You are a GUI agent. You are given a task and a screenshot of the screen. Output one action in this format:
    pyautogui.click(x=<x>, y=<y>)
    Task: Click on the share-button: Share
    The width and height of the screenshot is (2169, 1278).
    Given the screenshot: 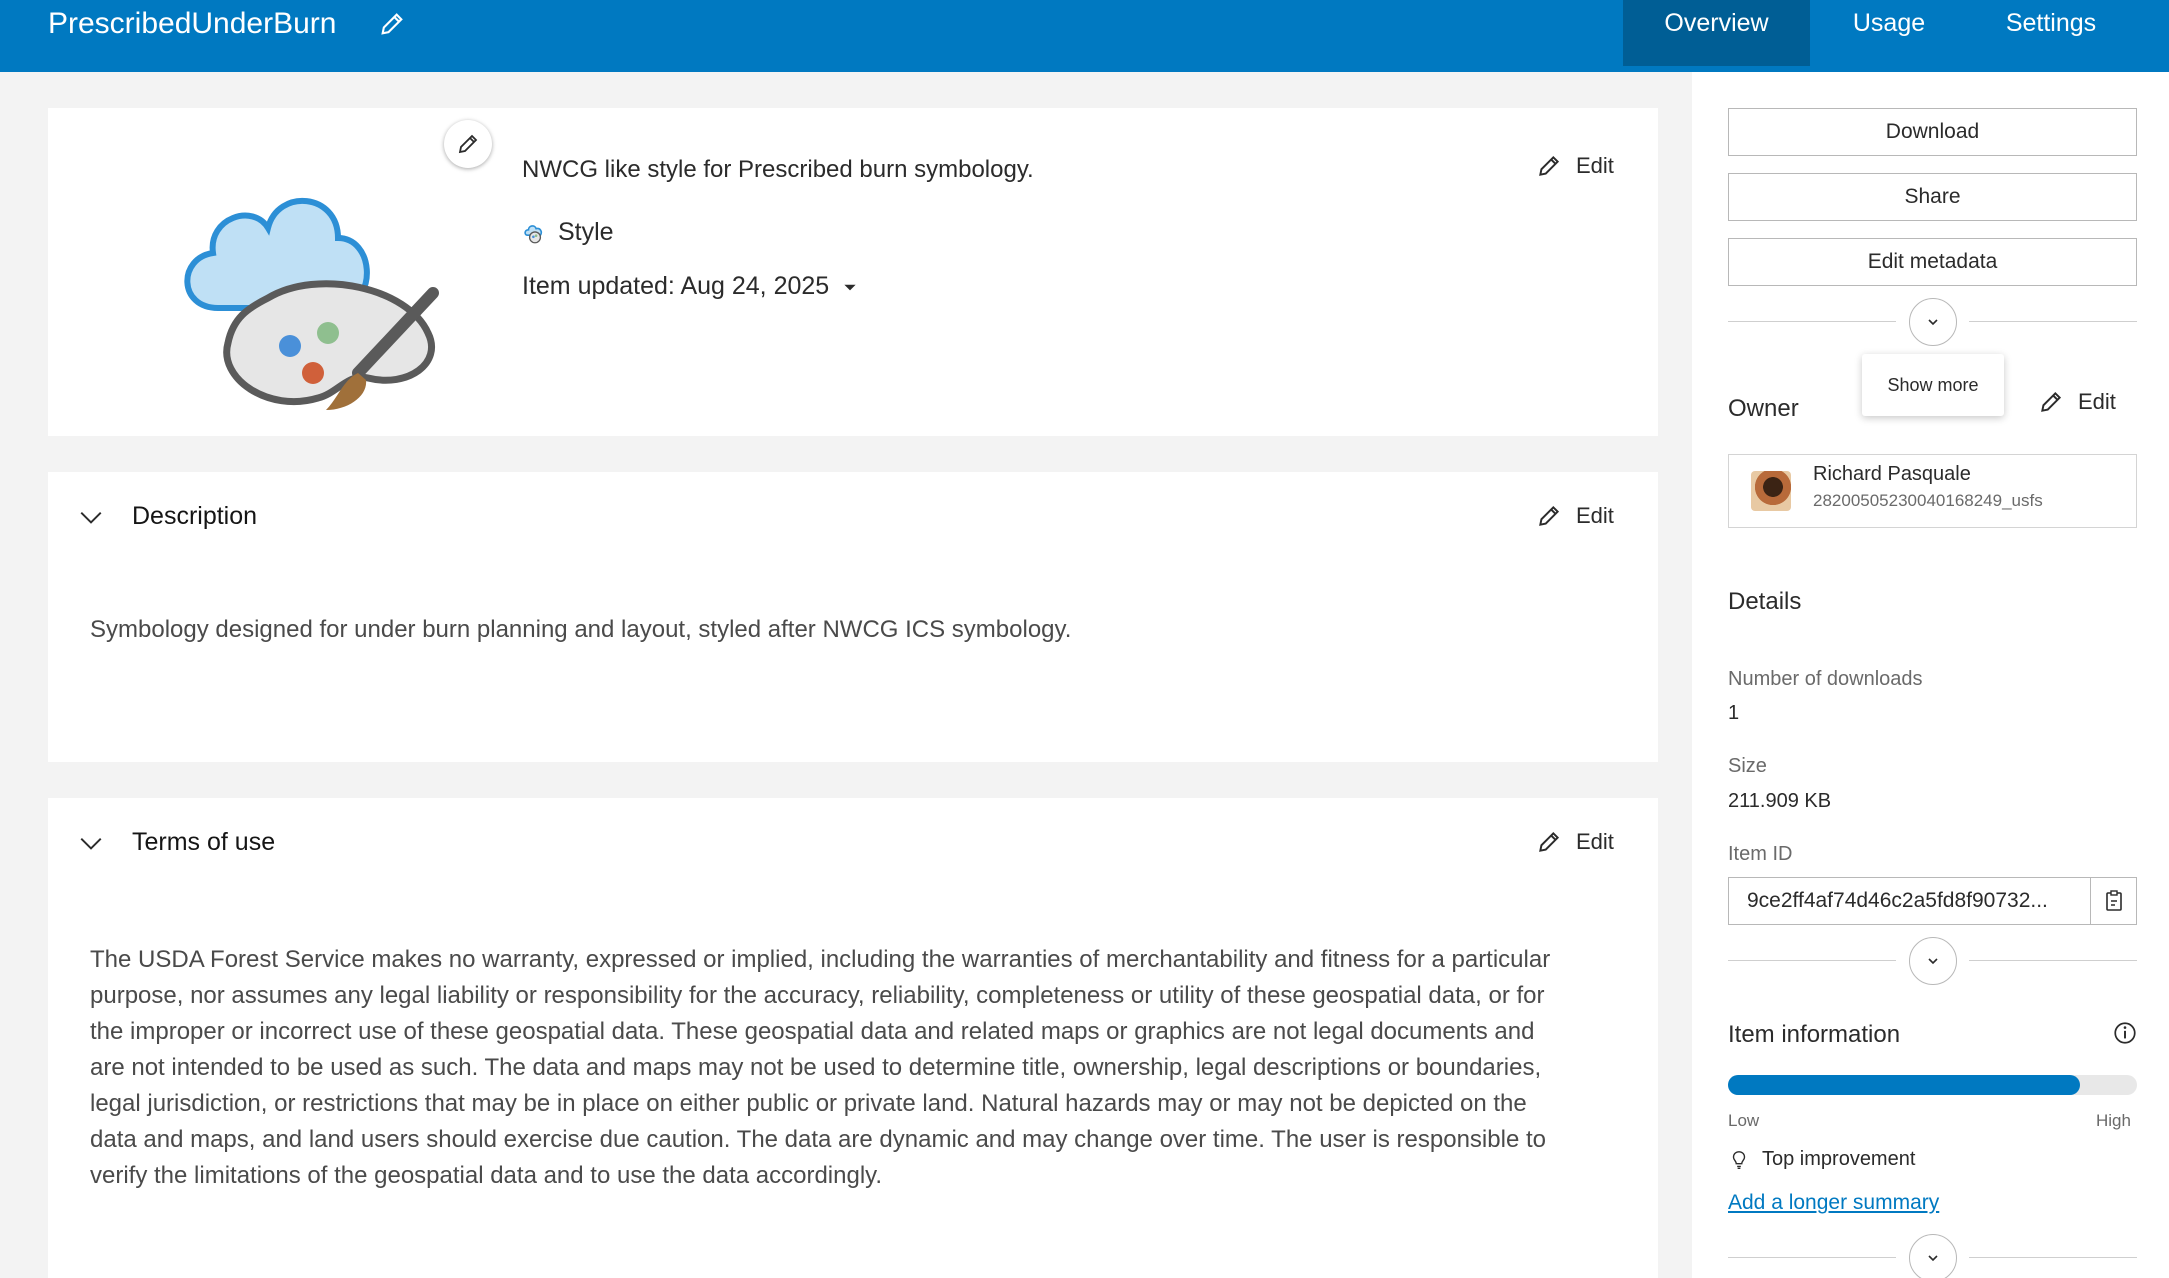 What is the action you would take?
    pyautogui.click(x=1932, y=197)
    